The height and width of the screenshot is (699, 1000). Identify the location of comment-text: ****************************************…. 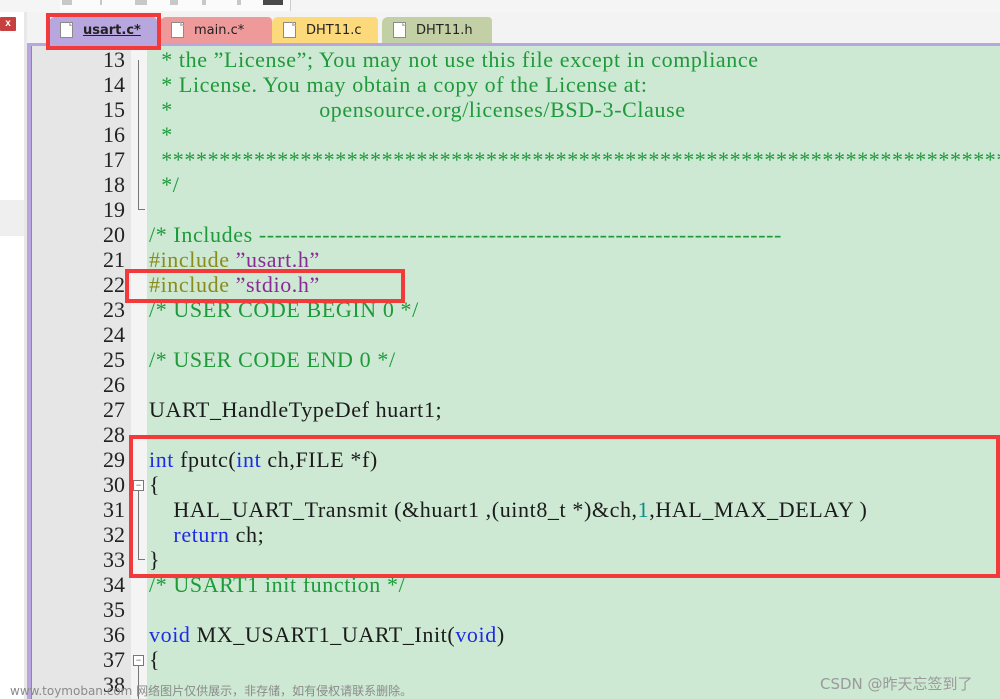
(574, 159).